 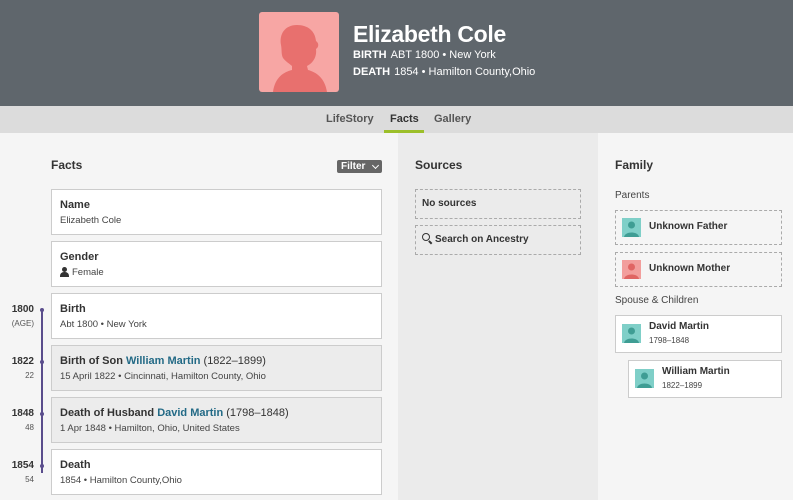 I want to click on facts-title: Facts, so click(x=67, y=165).